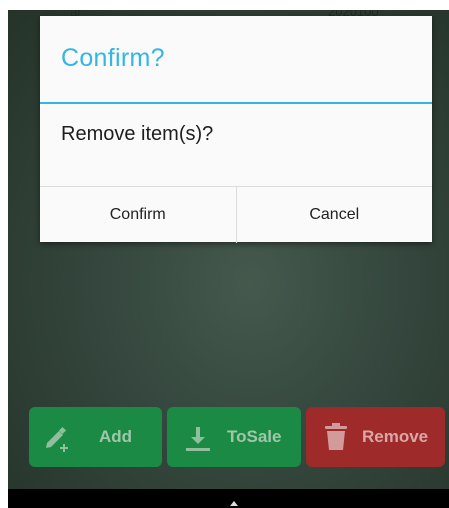 This screenshot has height=508, width=449. What do you see at coordinates (95, 437) in the screenshot?
I see `add-button: Add` at bounding box center [95, 437].